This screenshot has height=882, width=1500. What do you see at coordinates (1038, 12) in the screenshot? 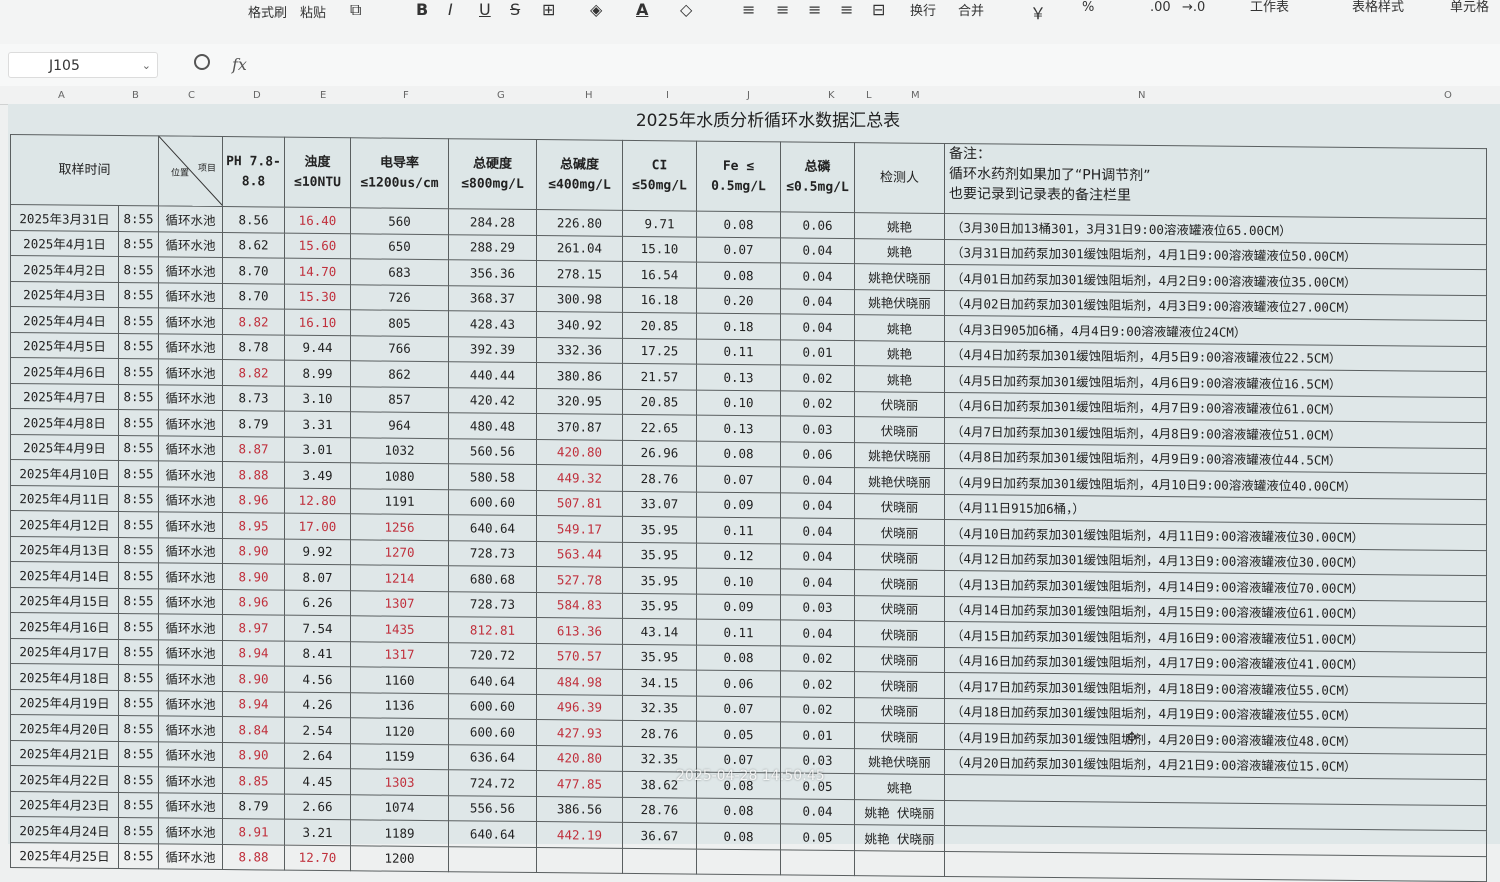
I see `number-format-icon: ￥` at bounding box center [1038, 12].